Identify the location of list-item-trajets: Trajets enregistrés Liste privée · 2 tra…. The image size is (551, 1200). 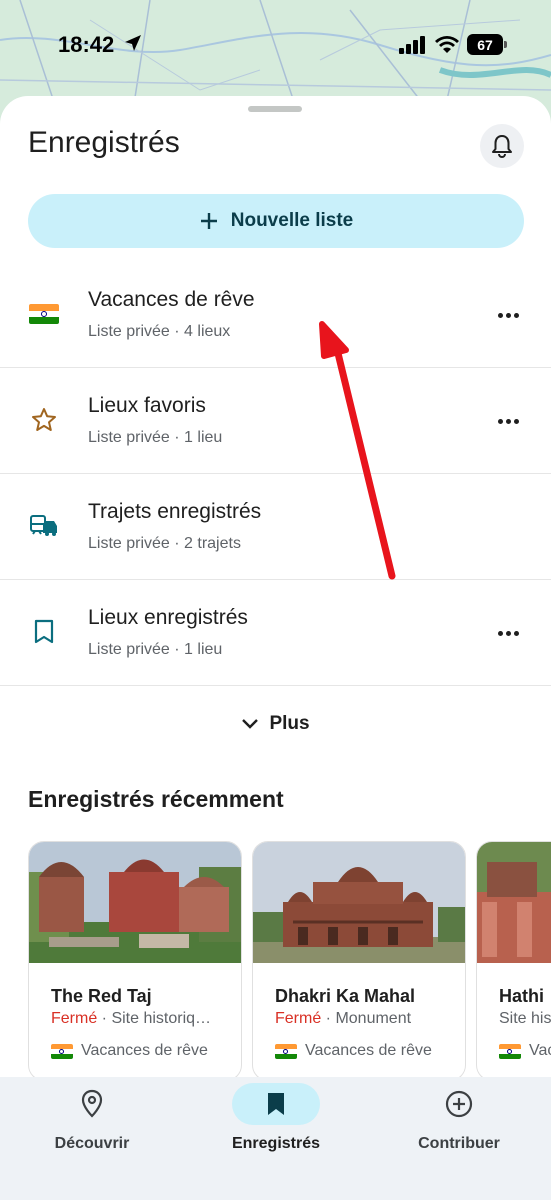
(275, 527).